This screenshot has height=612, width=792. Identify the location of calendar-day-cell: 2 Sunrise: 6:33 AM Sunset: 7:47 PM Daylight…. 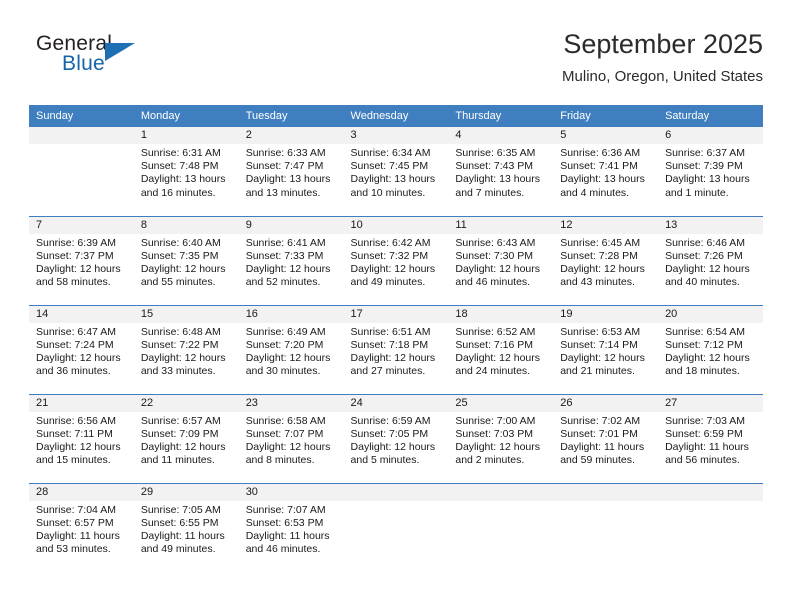
(291, 171).